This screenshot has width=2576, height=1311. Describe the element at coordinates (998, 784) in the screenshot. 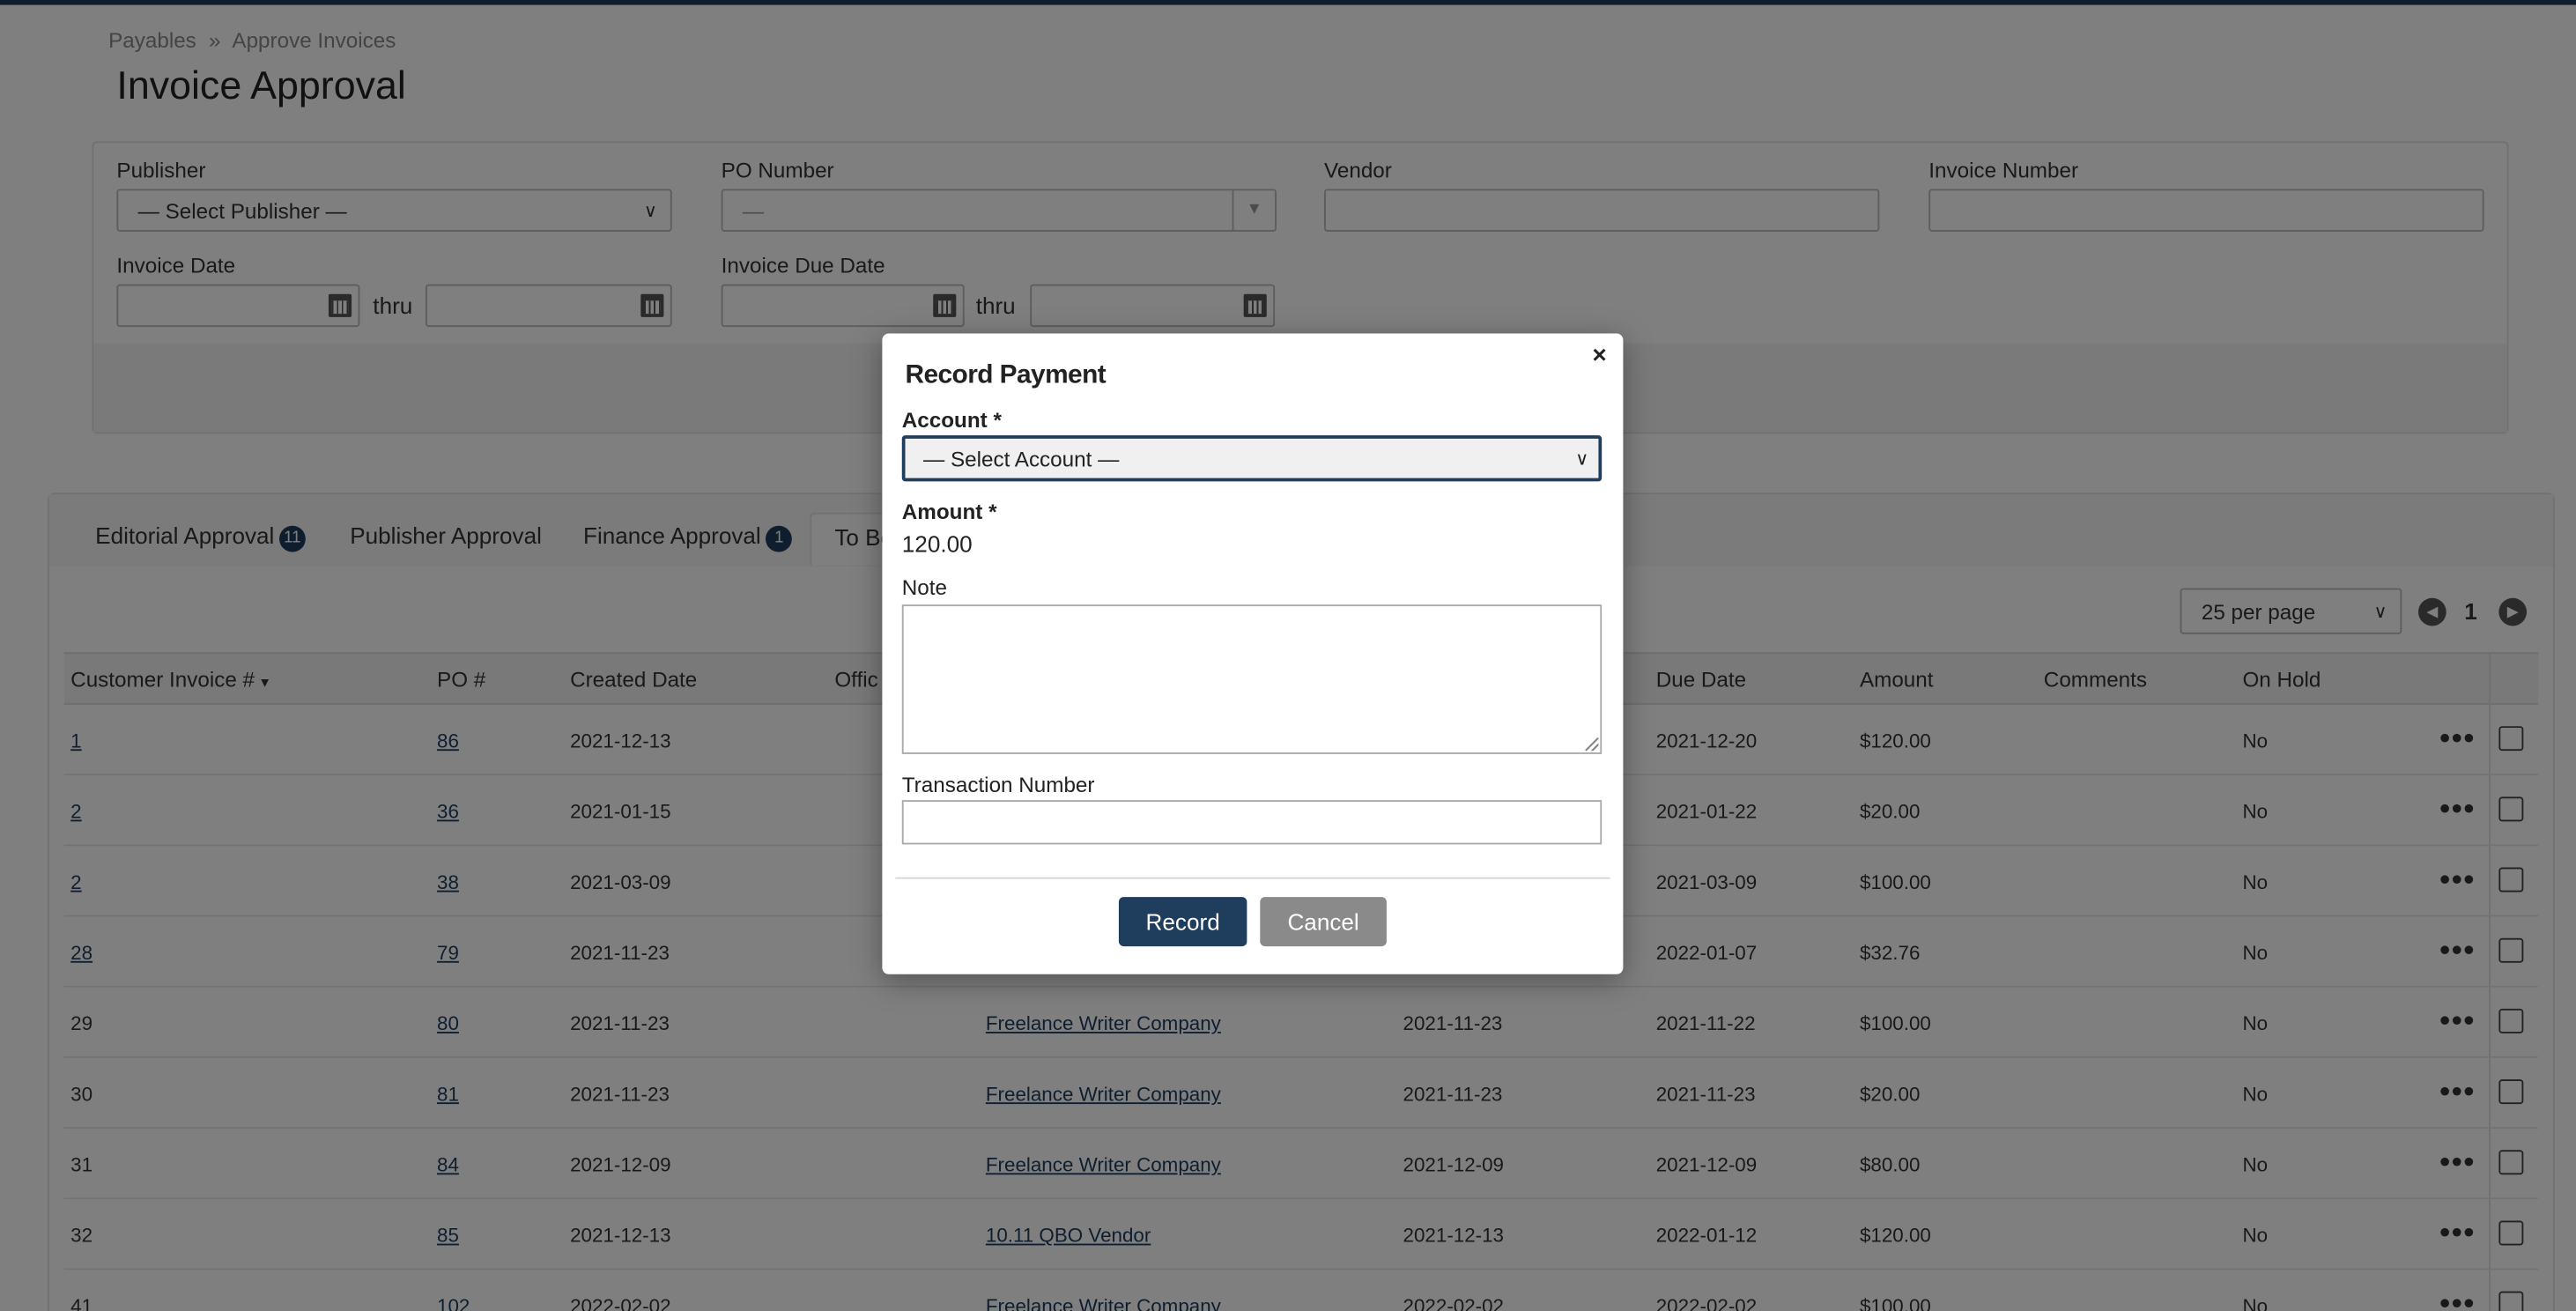

I see `transaction-number-label: Transaction Number` at that location.